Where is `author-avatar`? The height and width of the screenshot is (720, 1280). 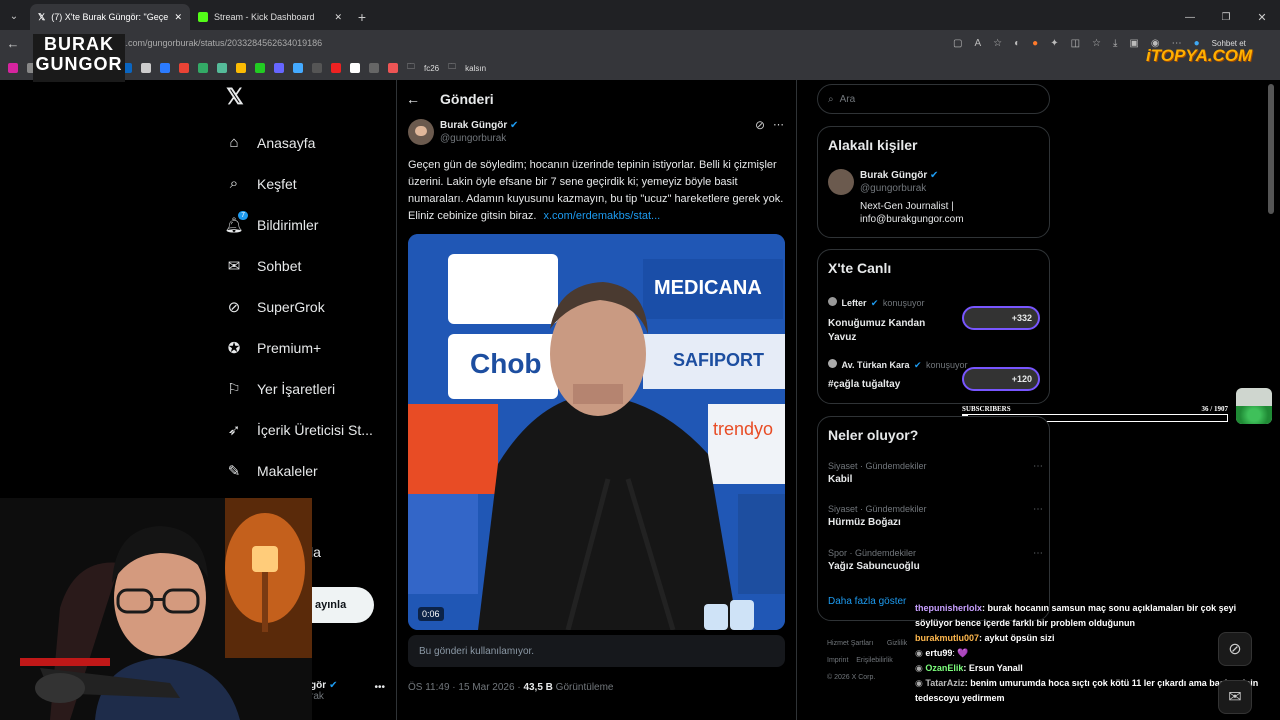
author-avatar is located at coordinates (421, 132).